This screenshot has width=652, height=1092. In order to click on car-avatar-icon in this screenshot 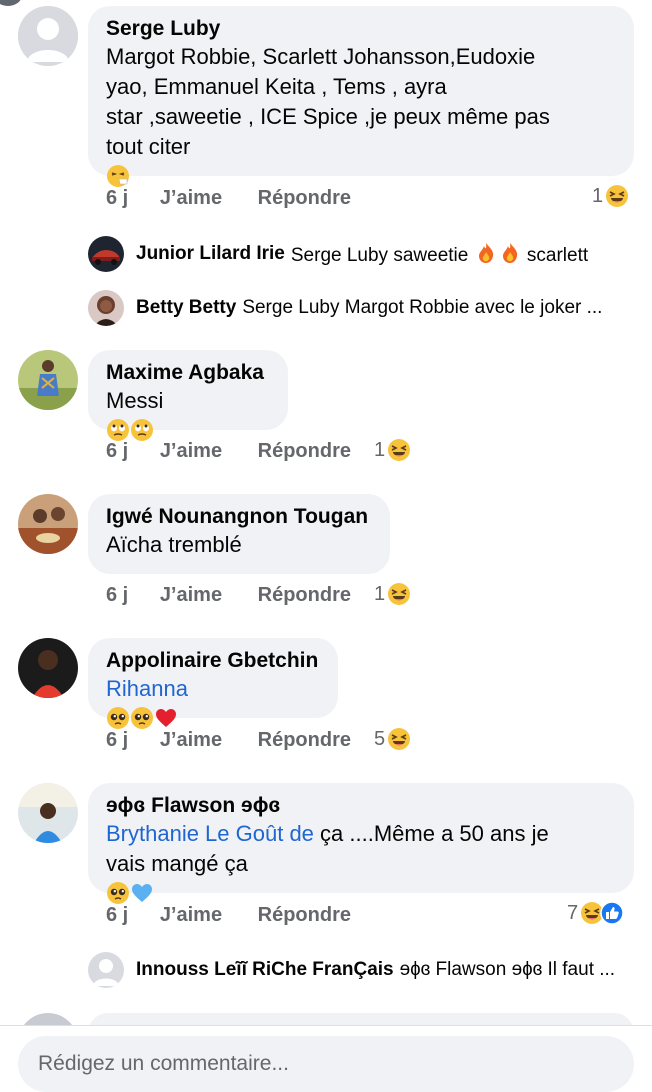, I will do `click(106, 254)`.